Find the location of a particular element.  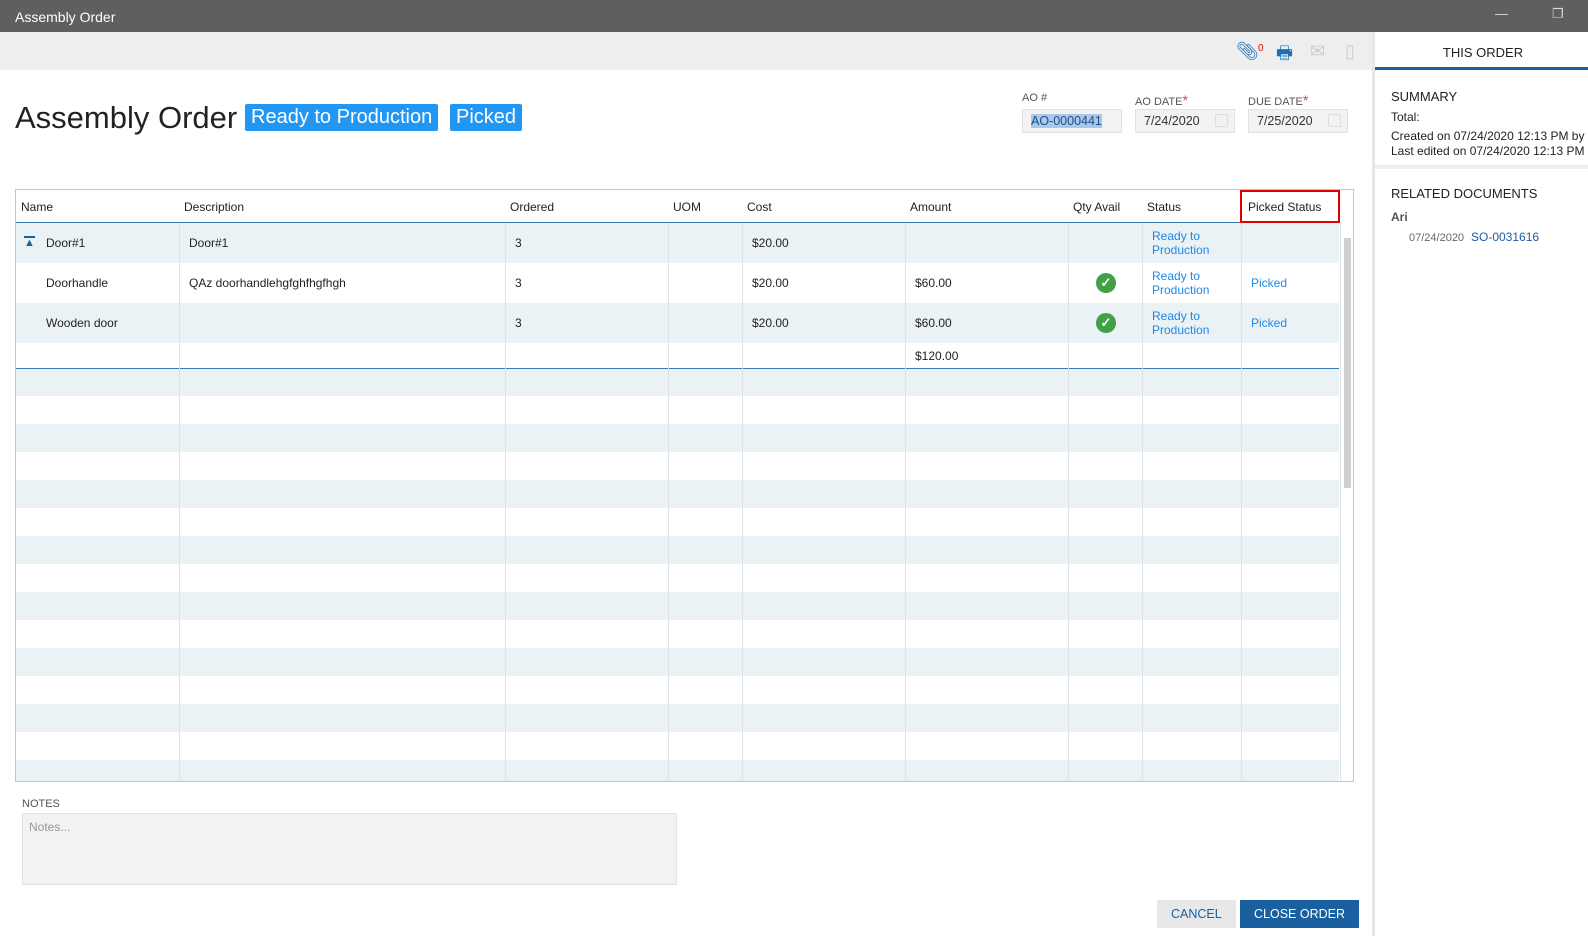

table-row: Door#1 Door#1 3 $20.00 Ready to Production ▲ is located at coordinates (677, 243).